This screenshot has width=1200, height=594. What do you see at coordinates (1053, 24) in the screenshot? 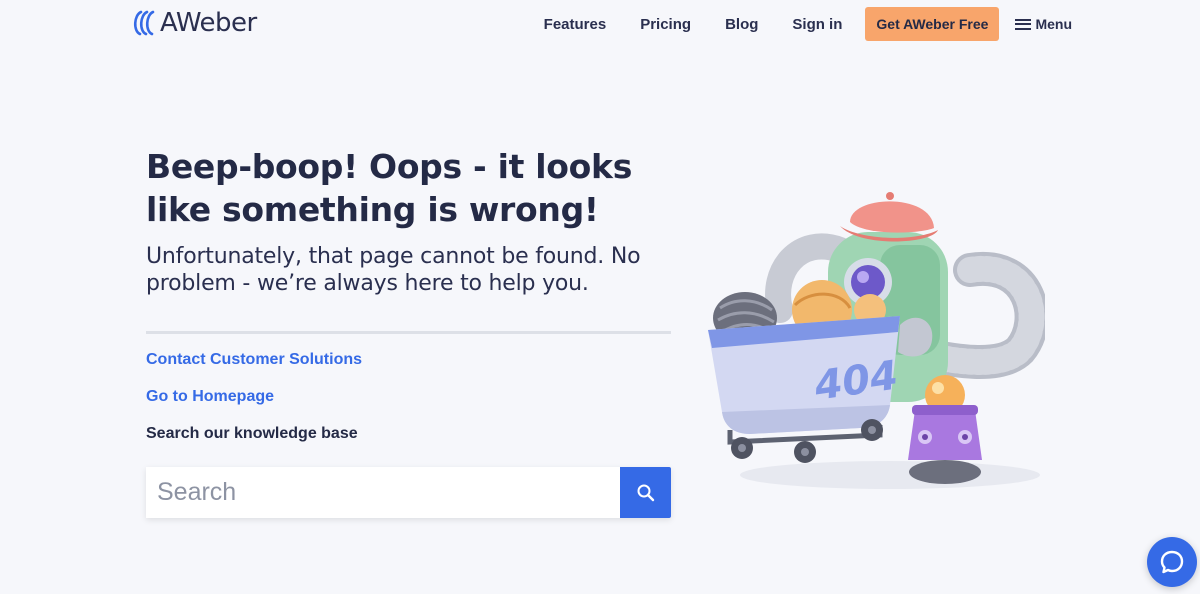
I see `menu-label: Menu` at bounding box center [1053, 24].